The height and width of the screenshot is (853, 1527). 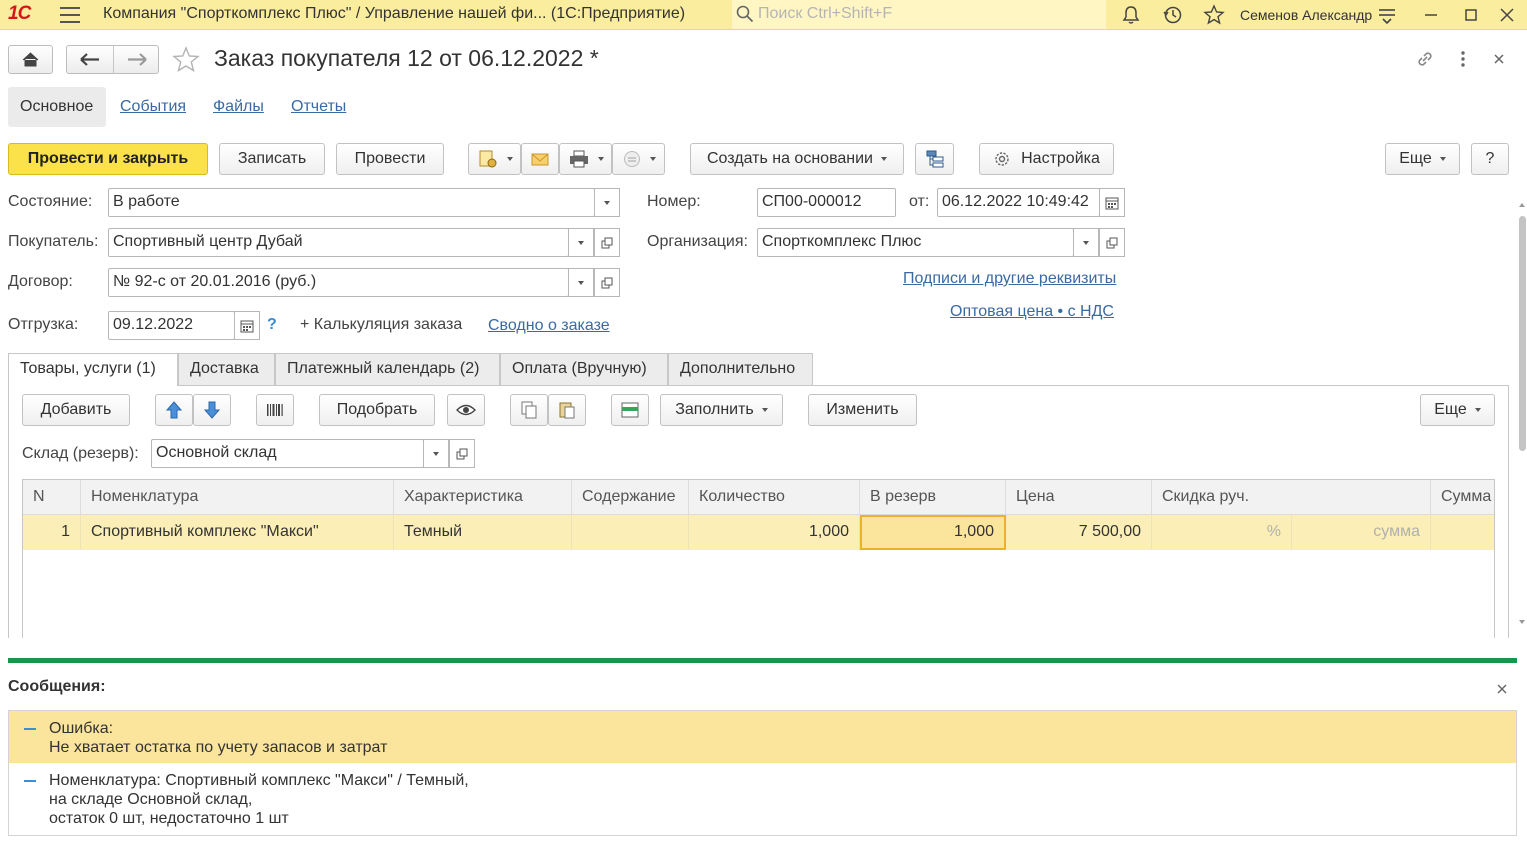 What do you see at coordinates (529, 410) in the screenshot?
I see `copy-button` at bounding box center [529, 410].